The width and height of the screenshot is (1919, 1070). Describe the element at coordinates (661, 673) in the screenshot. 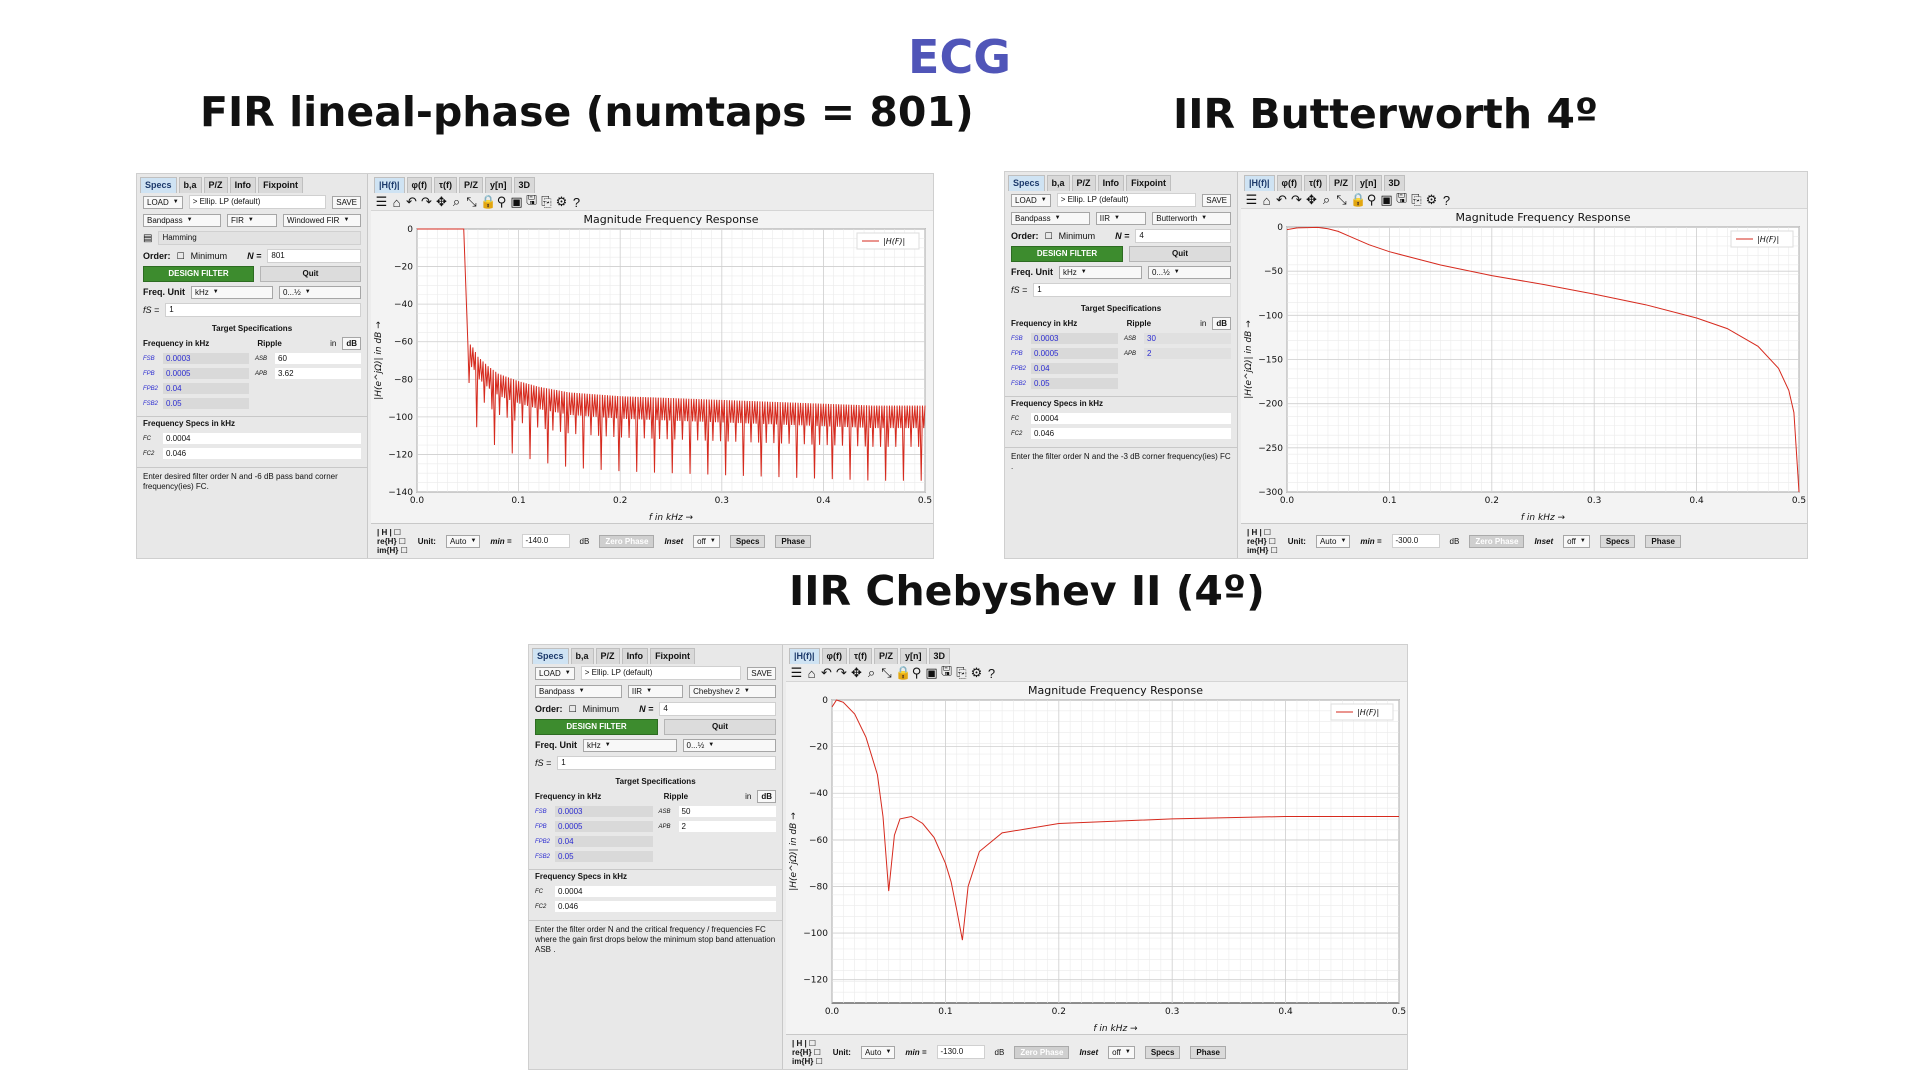

I see `filter-name-field: > Ellip. LP (default)` at that location.